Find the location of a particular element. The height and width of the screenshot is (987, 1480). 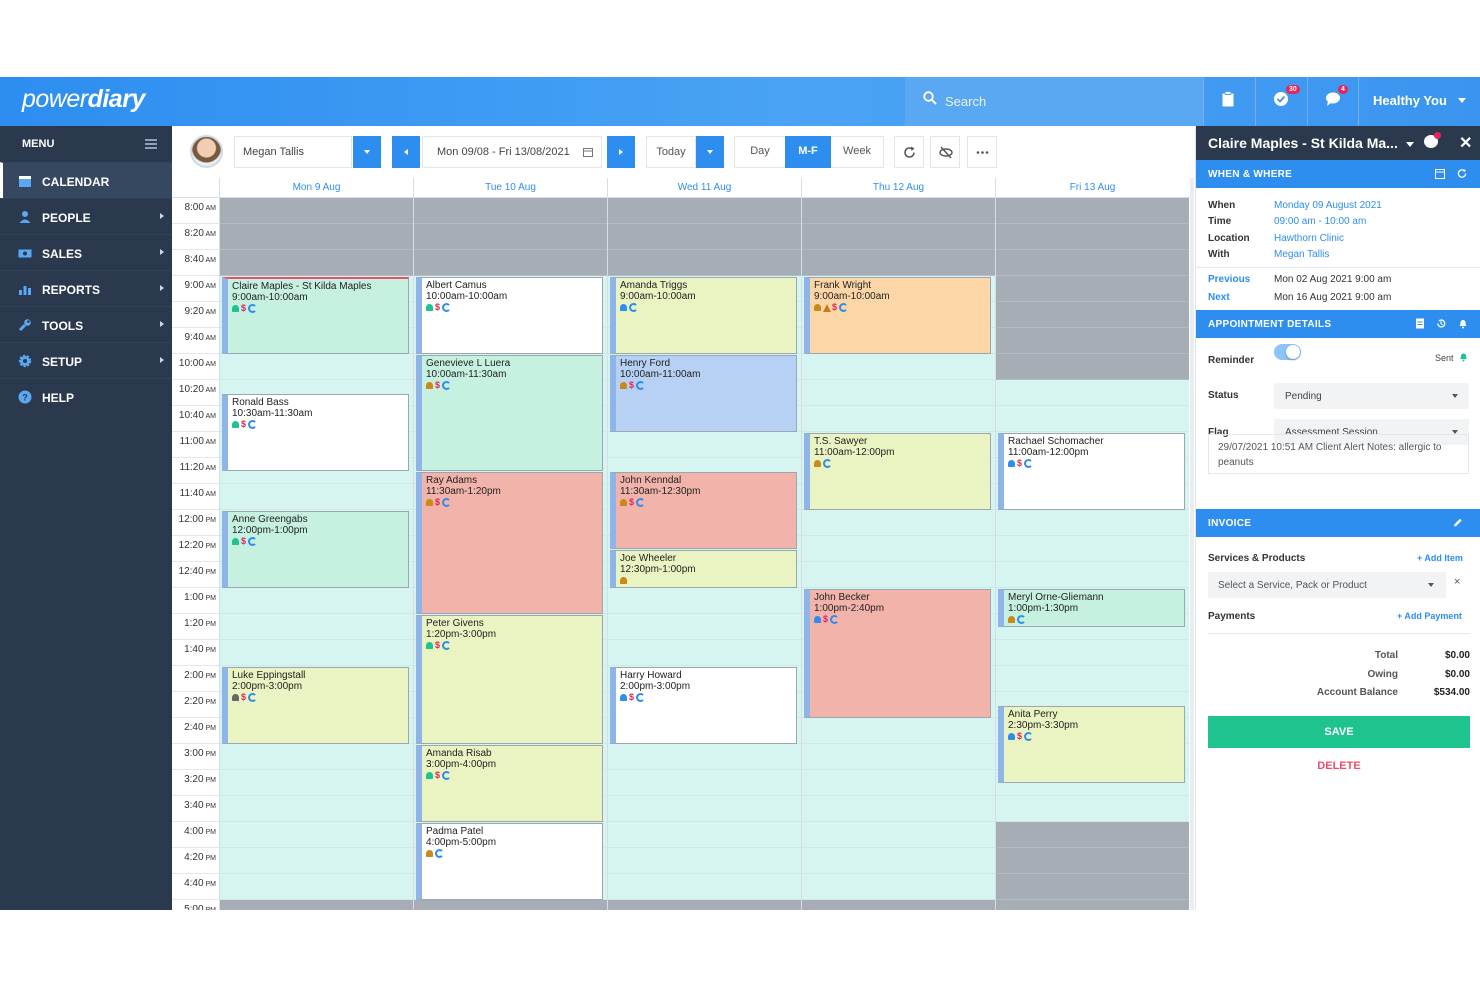

appointment-block: Joe Wheeler 12:30pm-1:00pm is located at coordinates (703, 569).